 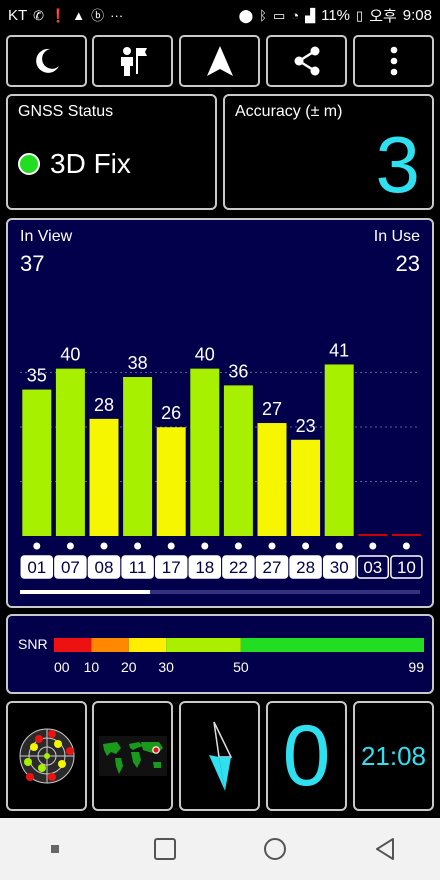 What do you see at coordinates (339, 350) in the screenshot?
I see `snr-value-label: 41` at bounding box center [339, 350].